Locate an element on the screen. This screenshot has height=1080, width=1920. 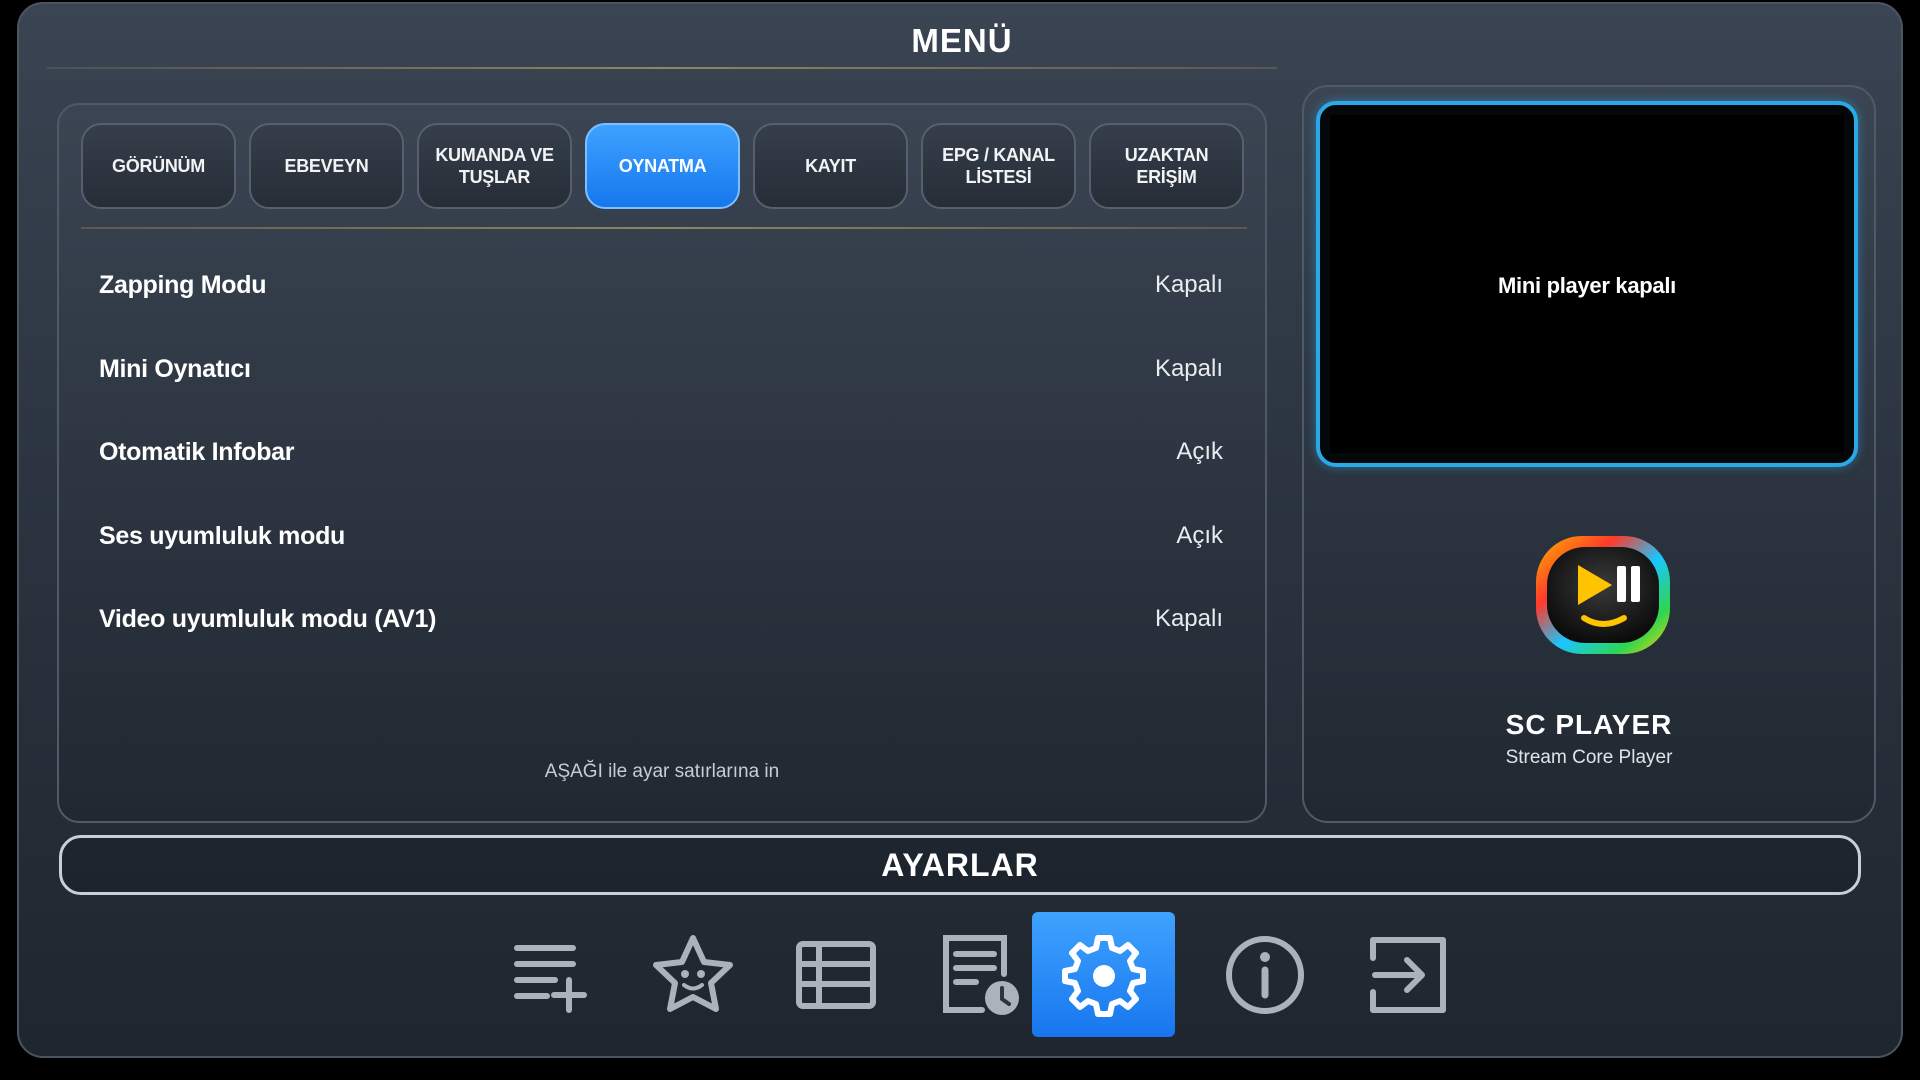
bottom-nav is located at coordinates (960, 975).